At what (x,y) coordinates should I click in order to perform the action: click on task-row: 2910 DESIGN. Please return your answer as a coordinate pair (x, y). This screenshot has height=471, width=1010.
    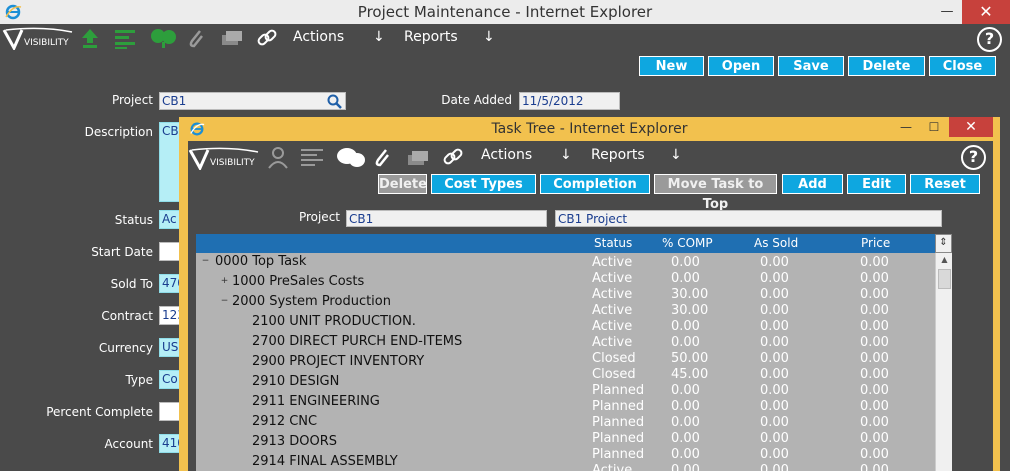
    Looking at the image, I should click on (505, 383).